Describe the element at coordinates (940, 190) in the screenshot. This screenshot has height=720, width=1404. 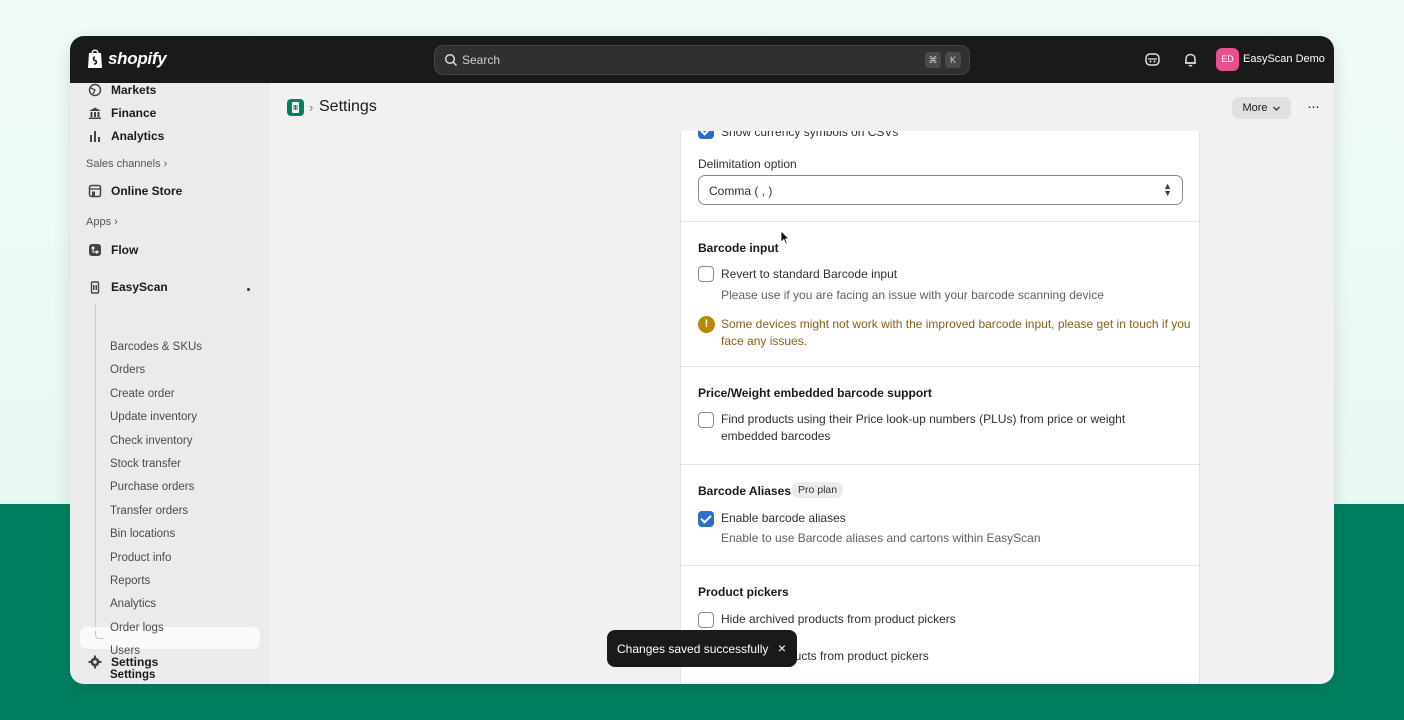
I see `delimitation-select: Comma ( , ) ▲ ▼` at that location.